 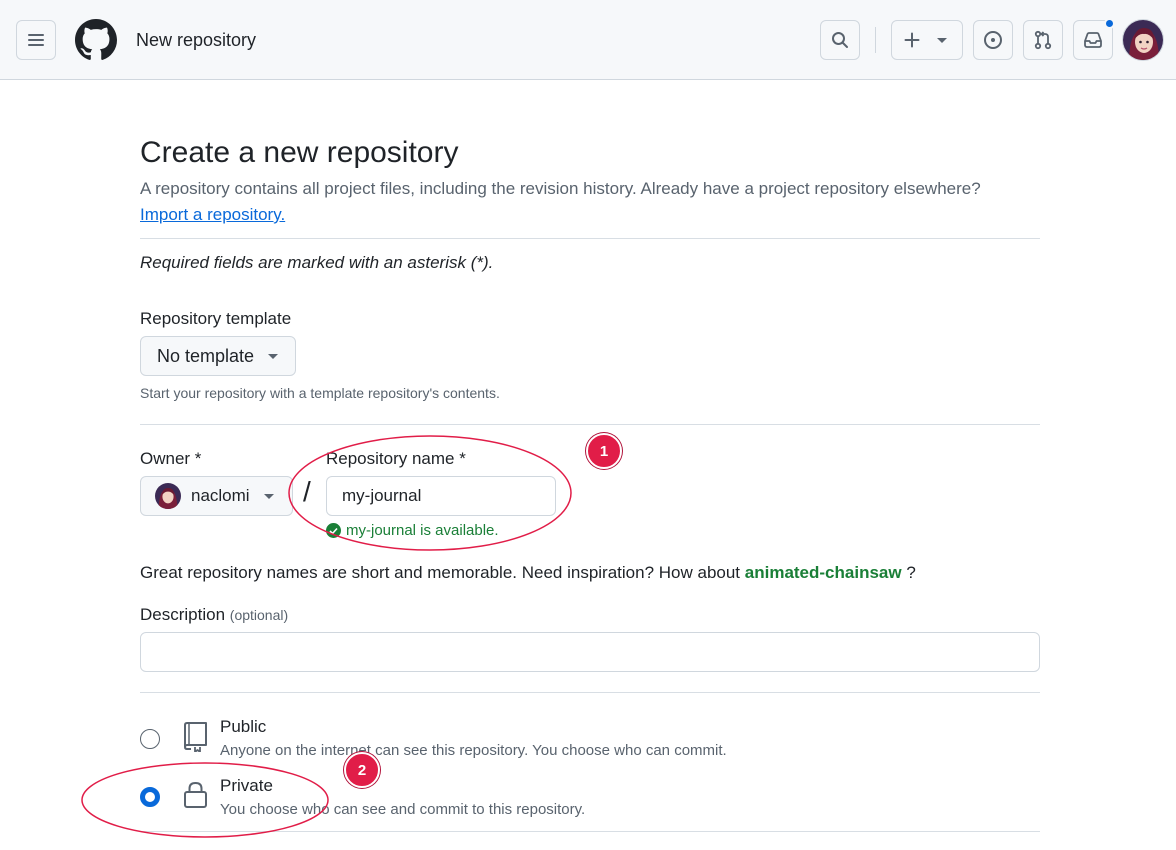 What do you see at coordinates (195, 737) in the screenshot?
I see `repo-icon` at bounding box center [195, 737].